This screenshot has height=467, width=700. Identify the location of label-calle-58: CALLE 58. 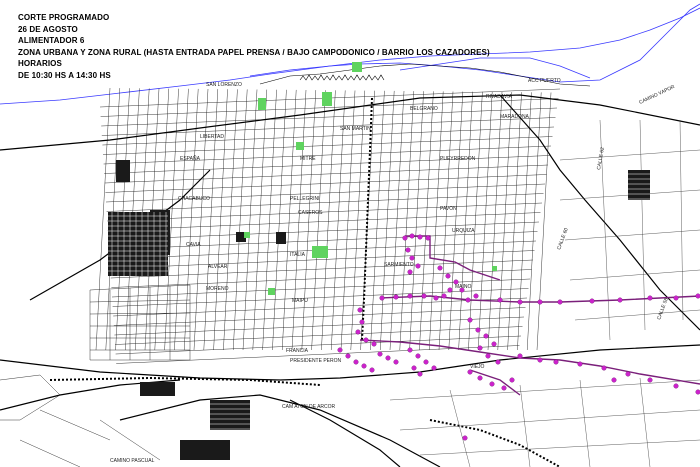
(663, 309).